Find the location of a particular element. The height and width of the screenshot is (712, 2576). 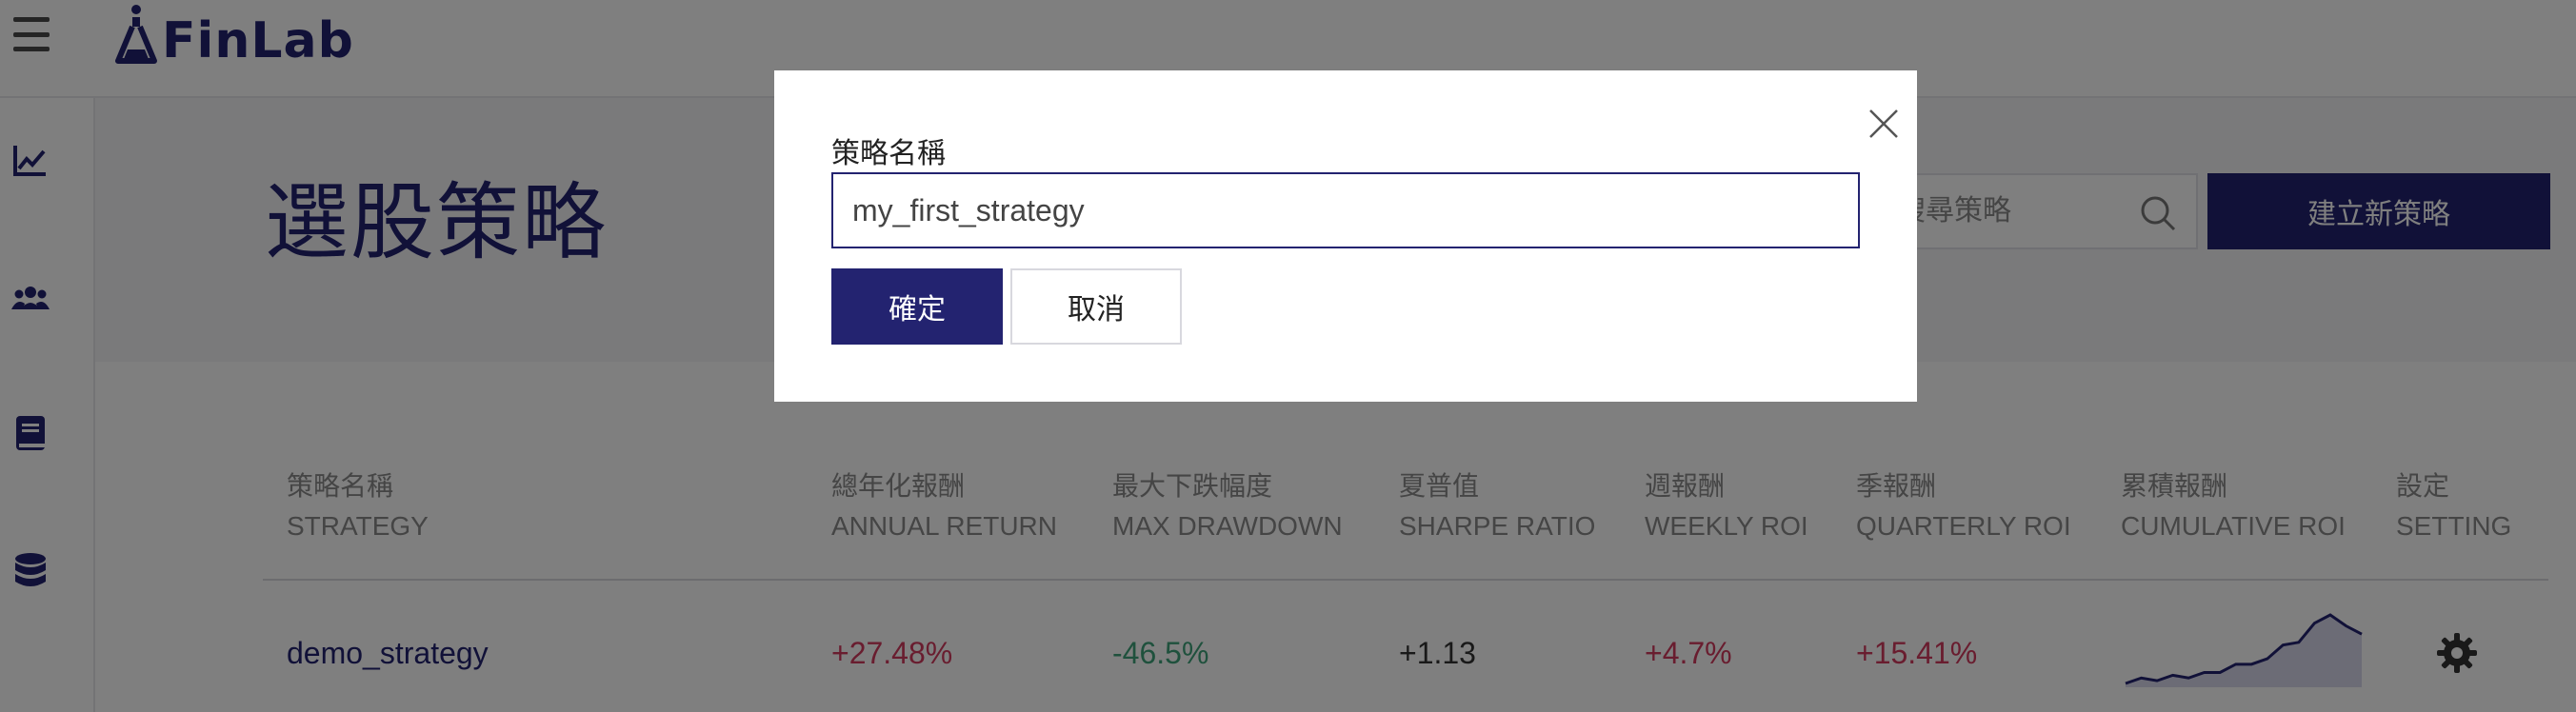

strategy-name-input is located at coordinates (1345, 210).